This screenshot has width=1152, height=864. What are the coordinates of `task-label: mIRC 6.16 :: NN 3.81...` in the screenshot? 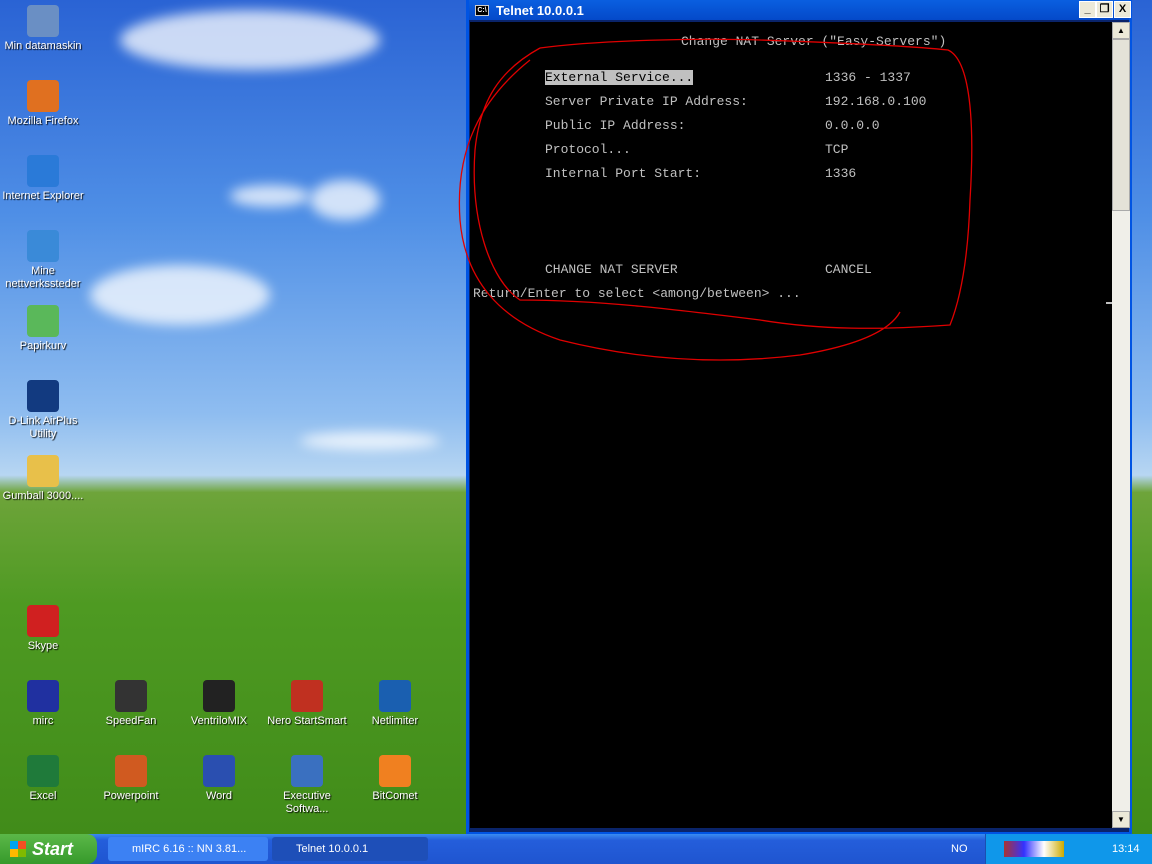 It's located at (189, 849).